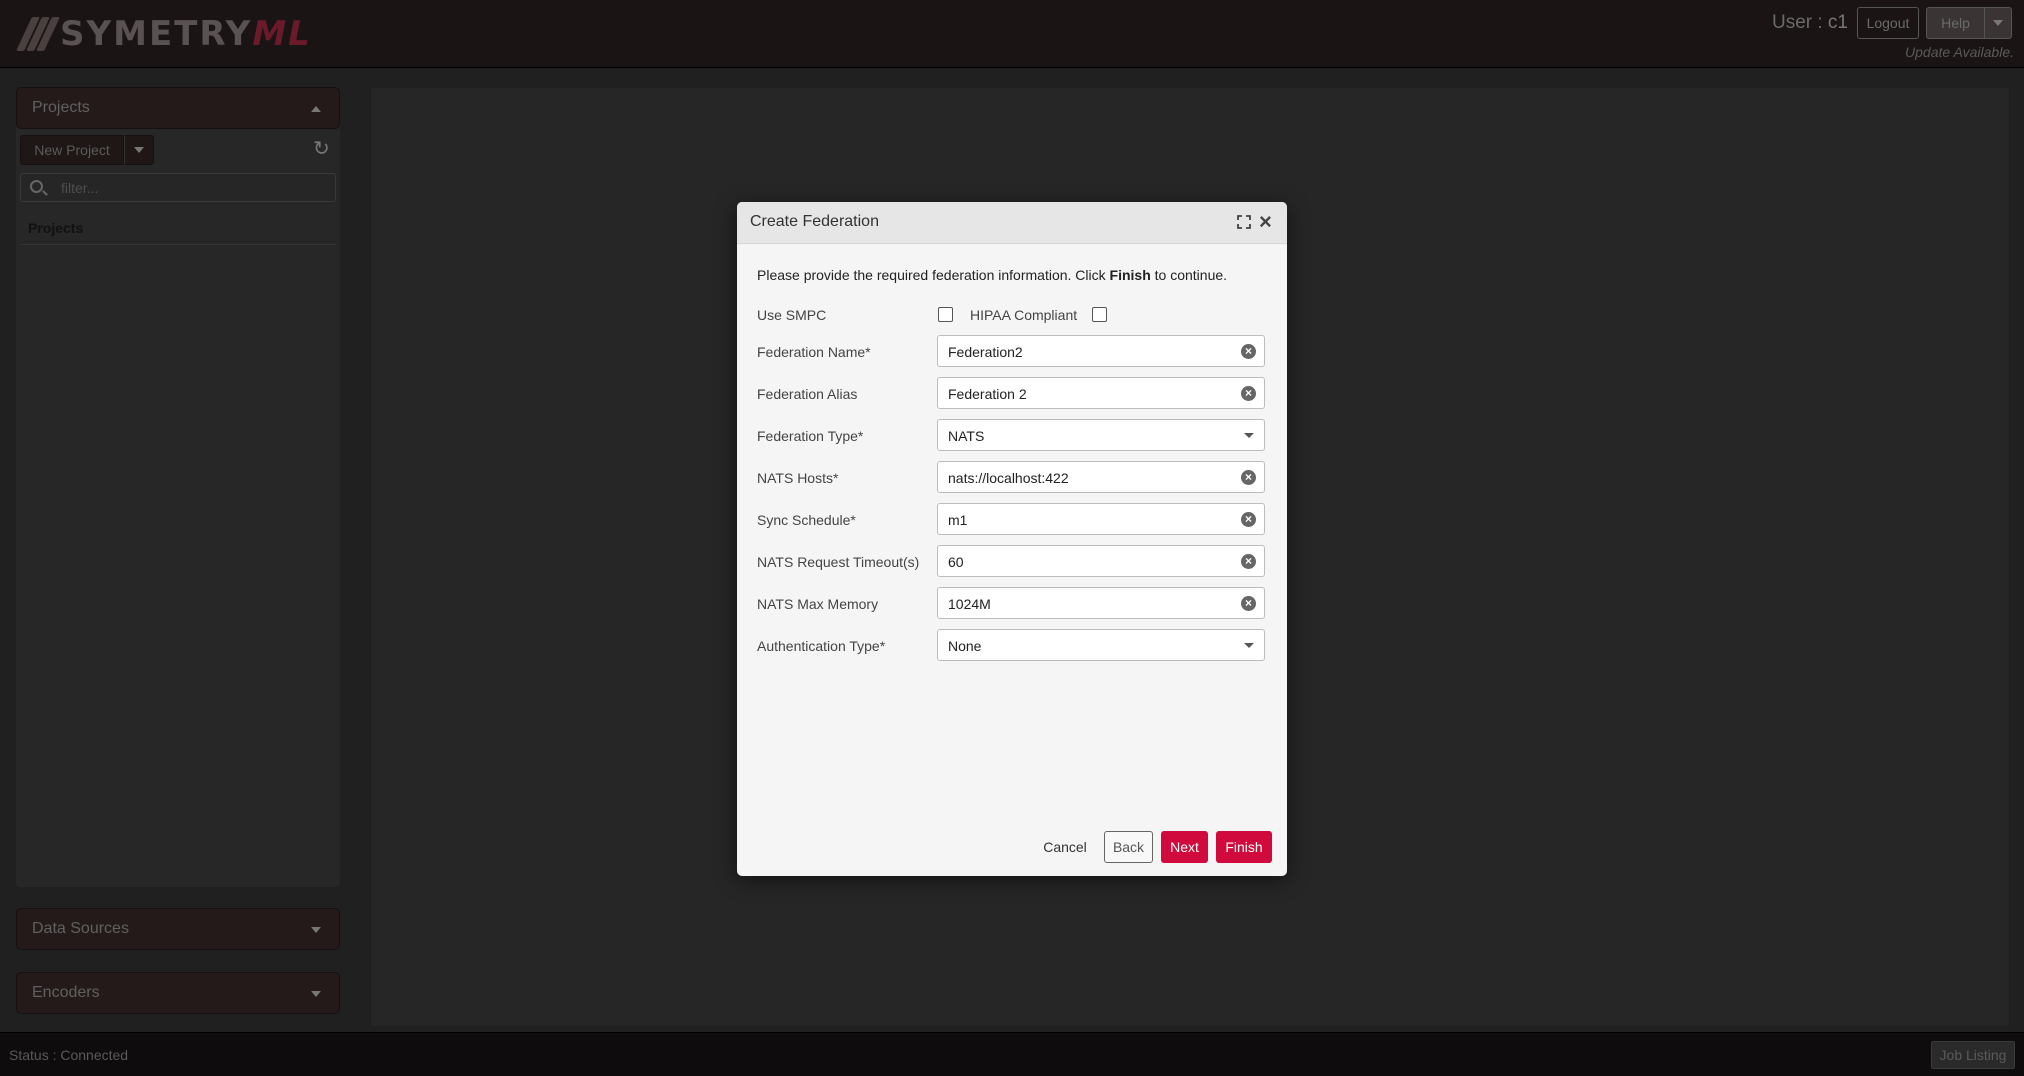  I want to click on status-bar: Status : Connected Job Listing, so click(1012, 1054).